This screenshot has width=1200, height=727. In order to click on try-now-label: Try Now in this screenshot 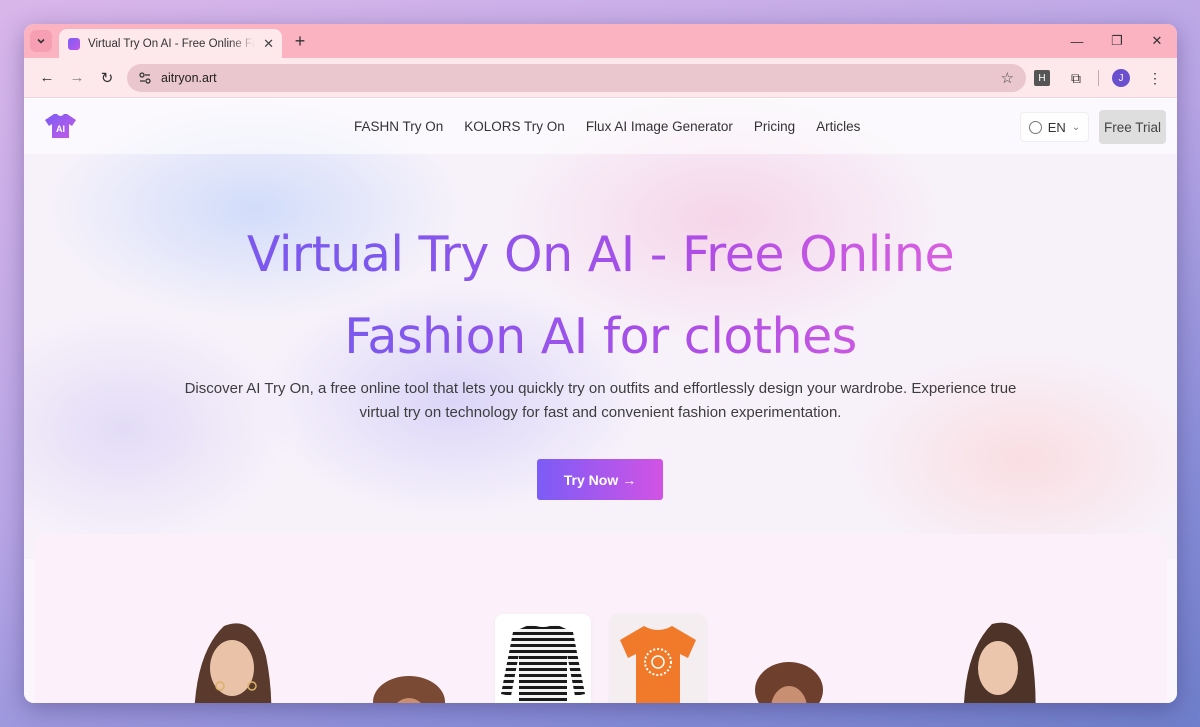, I will do `click(591, 479)`.